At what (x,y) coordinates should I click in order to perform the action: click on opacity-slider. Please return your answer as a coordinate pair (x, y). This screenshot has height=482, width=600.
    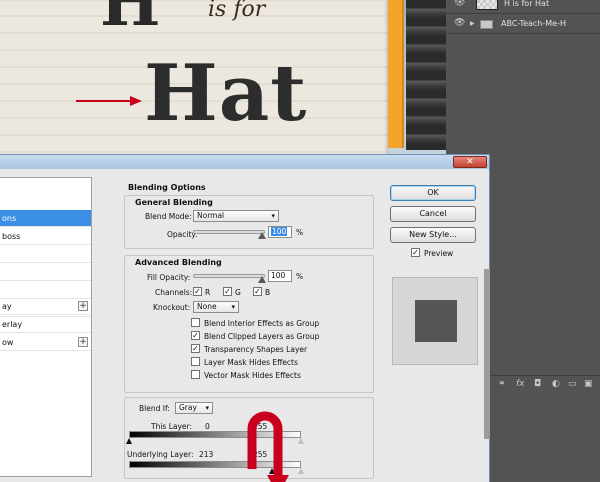
    Looking at the image, I should click on (229, 232).